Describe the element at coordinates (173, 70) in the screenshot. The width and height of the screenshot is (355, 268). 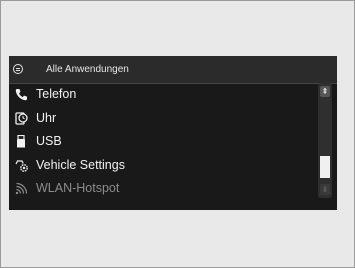
I see `screen-header: Alle Anwendungen` at that location.